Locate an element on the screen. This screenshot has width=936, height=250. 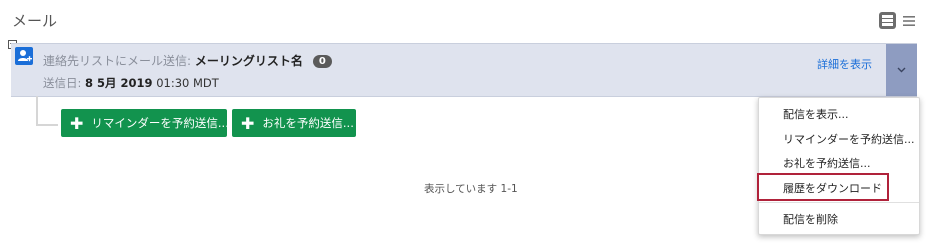
card-view-icon is located at coordinates (887, 20).